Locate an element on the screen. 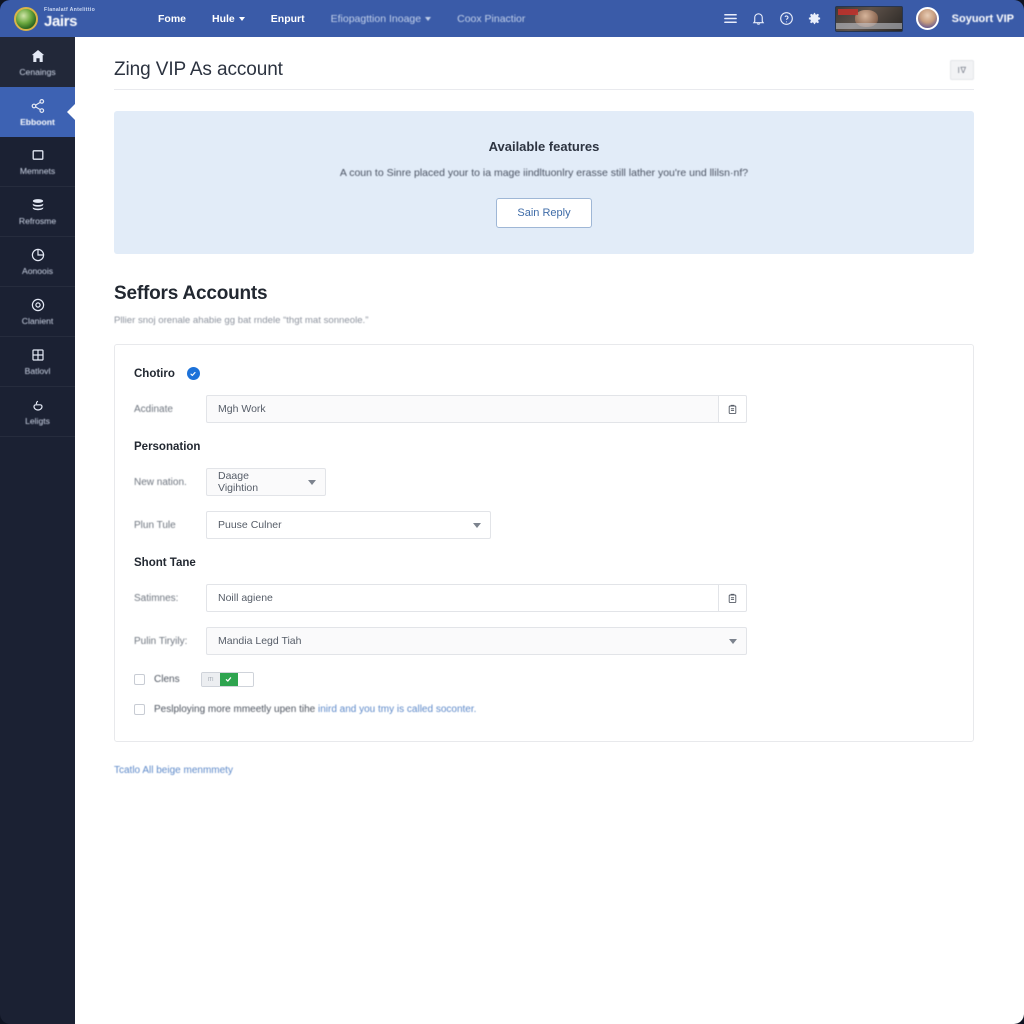 The width and height of the screenshot is (1024, 1024). logo-emblem-icon is located at coordinates (26, 18).